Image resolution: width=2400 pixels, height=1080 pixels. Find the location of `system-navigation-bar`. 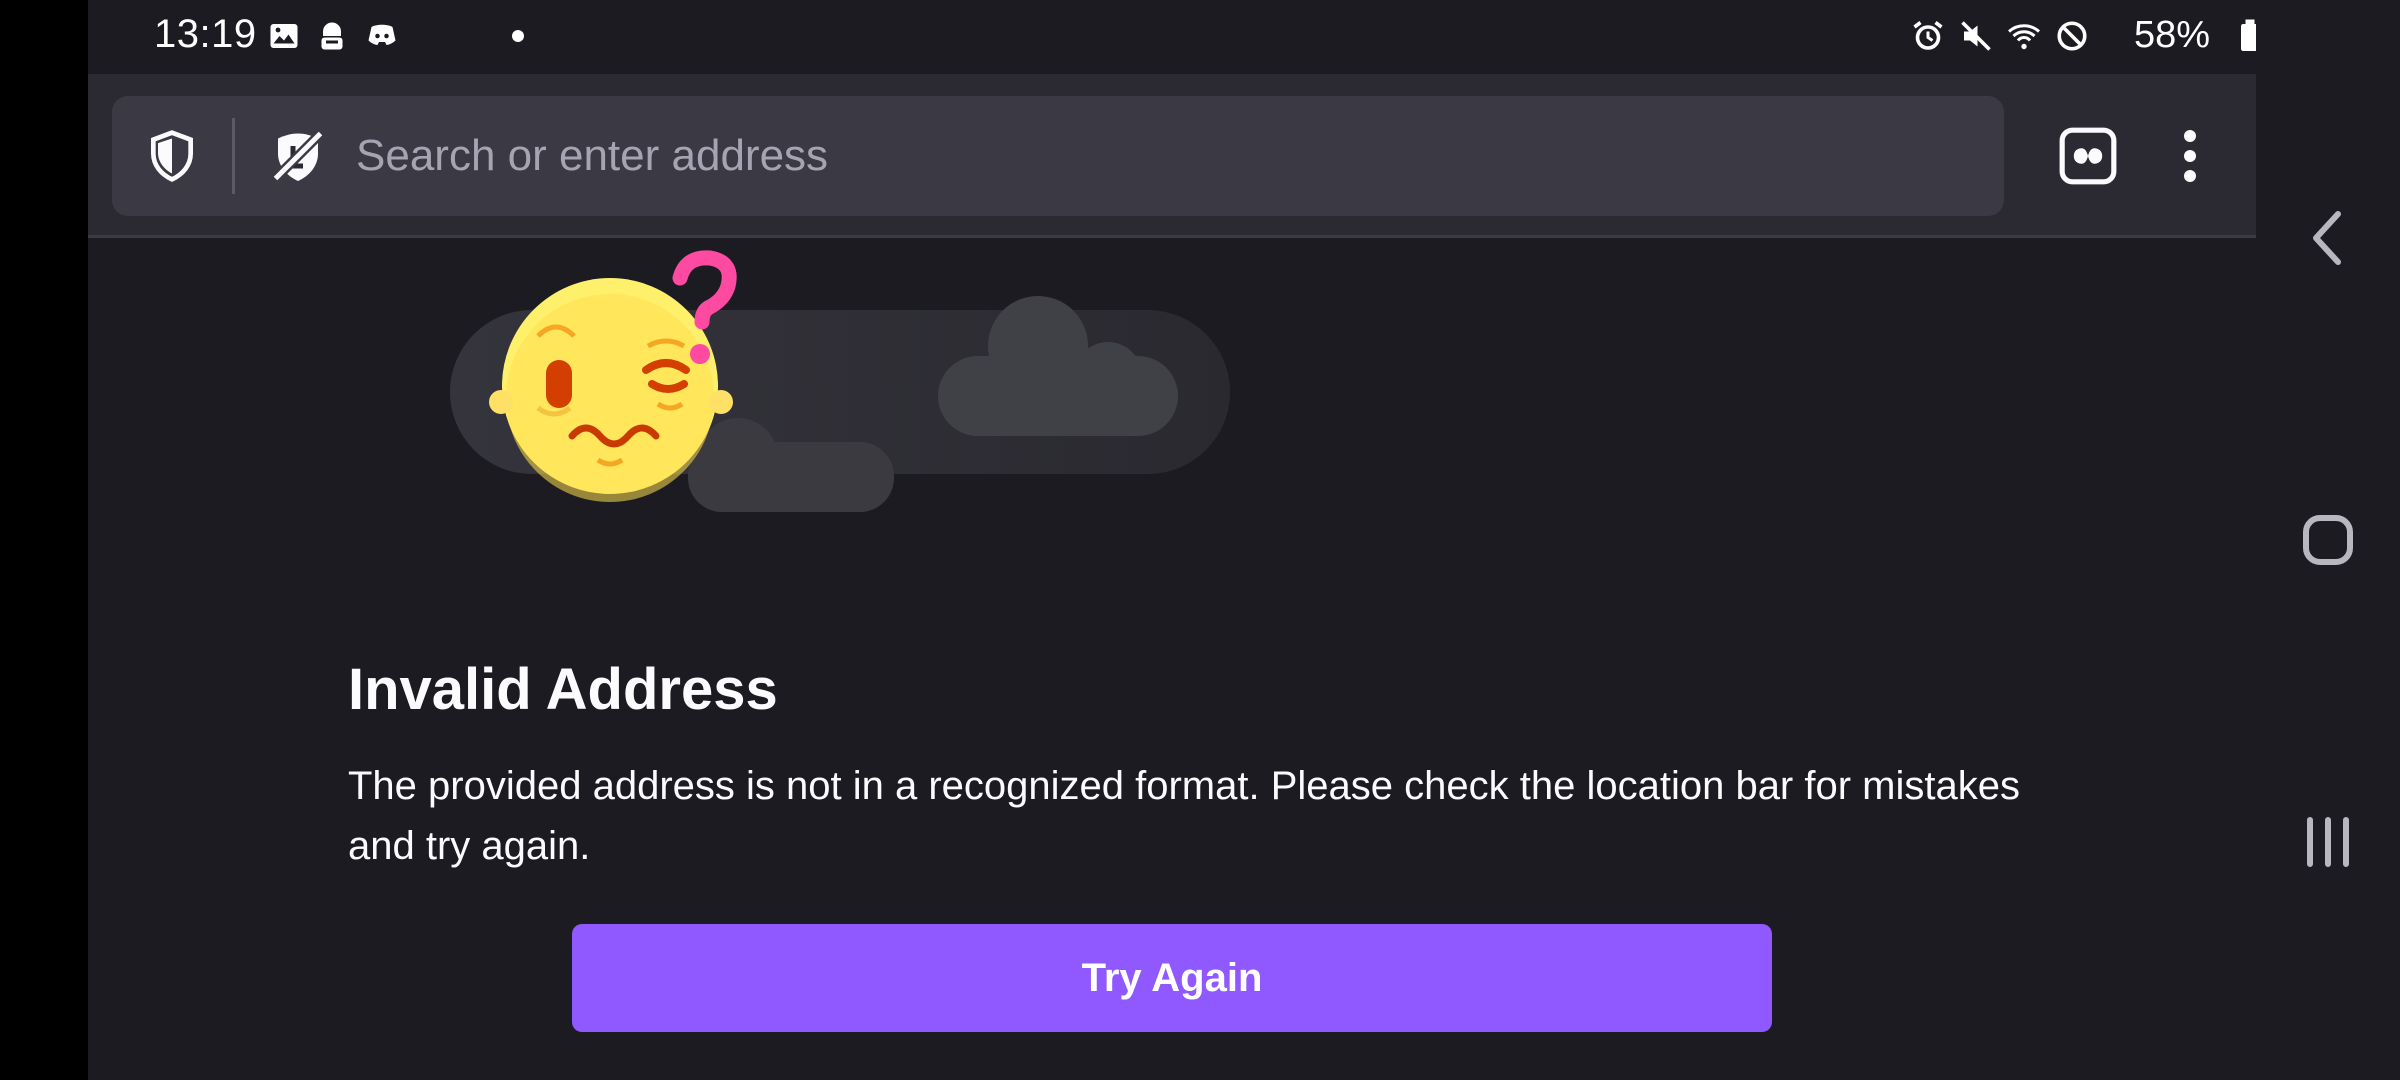

system-navigation-bar is located at coordinates (2328, 540).